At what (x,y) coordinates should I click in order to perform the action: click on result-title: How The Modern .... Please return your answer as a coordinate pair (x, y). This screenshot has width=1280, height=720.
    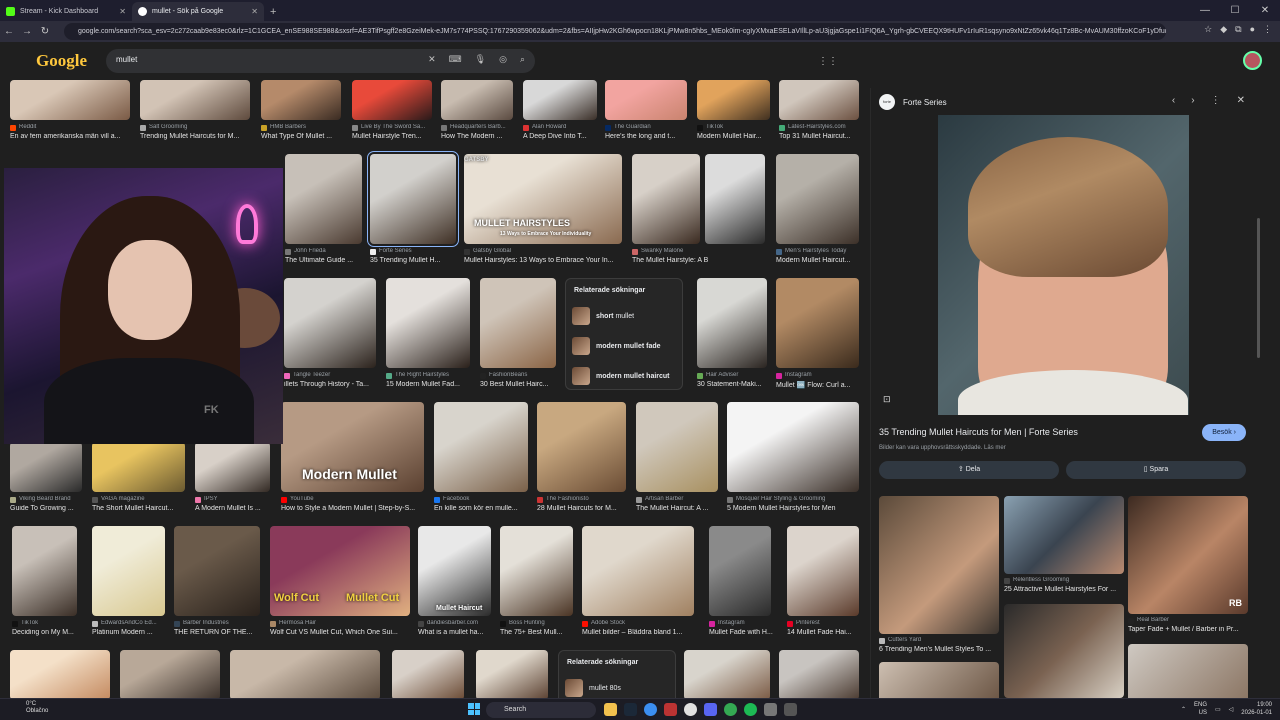
    Looking at the image, I should click on (481, 136).